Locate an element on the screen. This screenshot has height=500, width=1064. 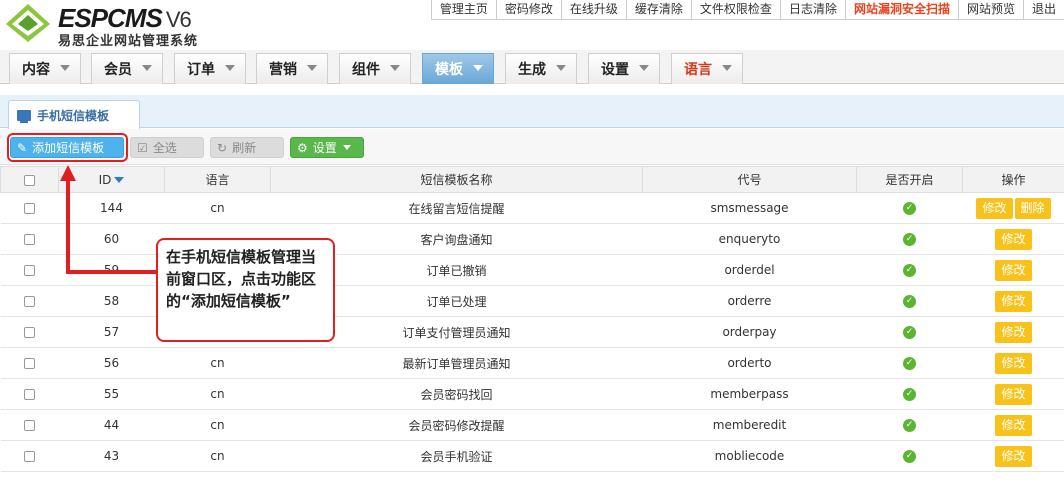
cell-name: 会员密码找回 is located at coordinates (456, 394).